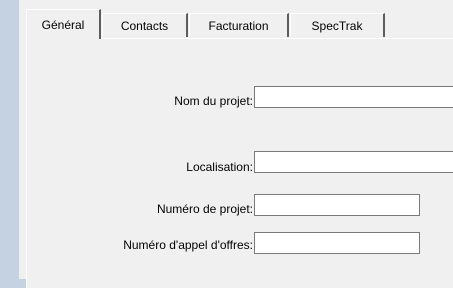  I want to click on tab-spectrak-label: SpecTrak, so click(337, 26).